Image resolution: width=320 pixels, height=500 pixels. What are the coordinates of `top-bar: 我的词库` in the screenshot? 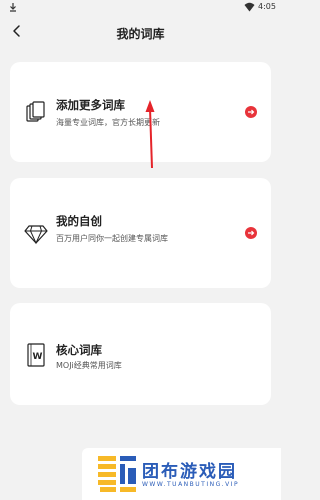 It's located at (140, 32).